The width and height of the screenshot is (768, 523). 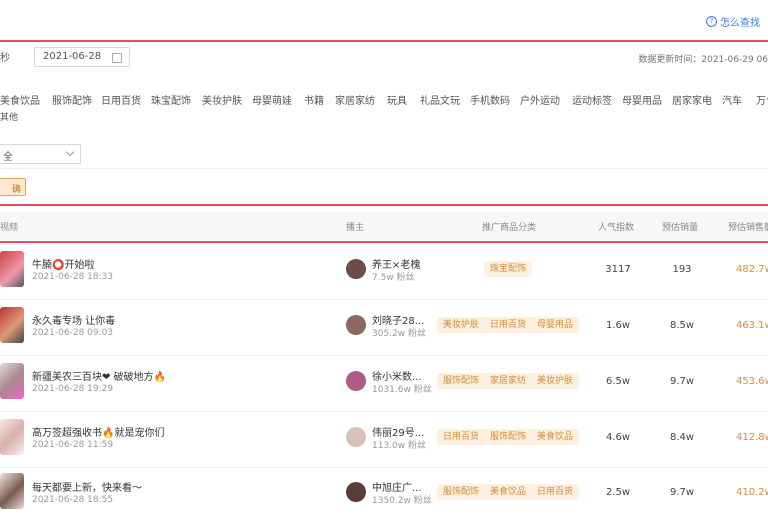 I want to click on calendar-icon, so click(x=117, y=58).